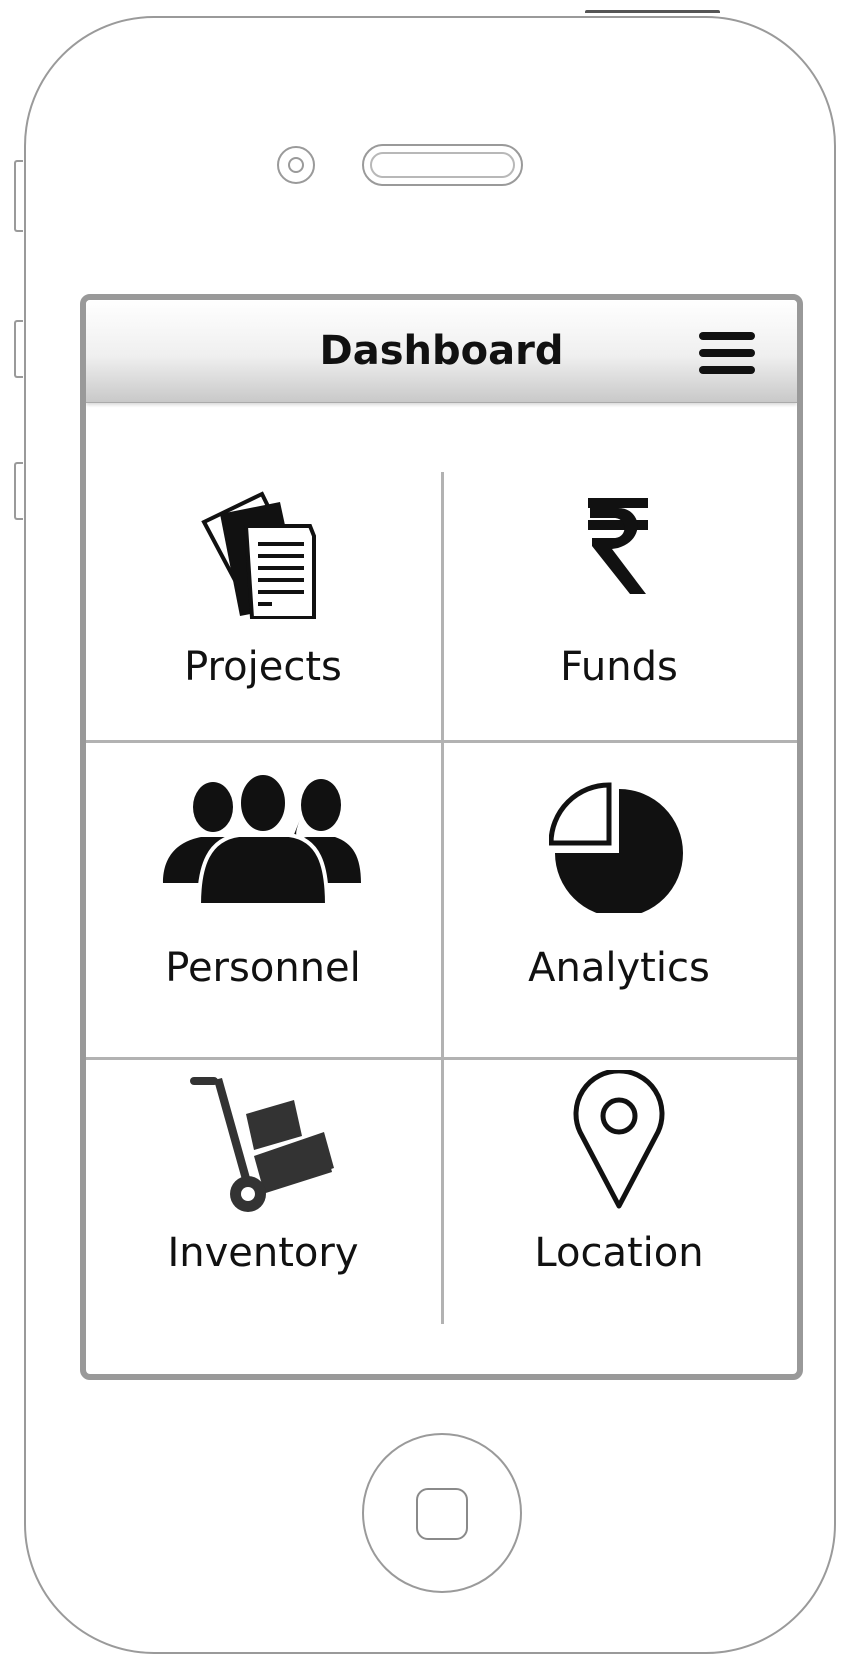 This screenshot has width=847, height=1656. I want to click on tile-personnel: Personnel, so click(263, 900).